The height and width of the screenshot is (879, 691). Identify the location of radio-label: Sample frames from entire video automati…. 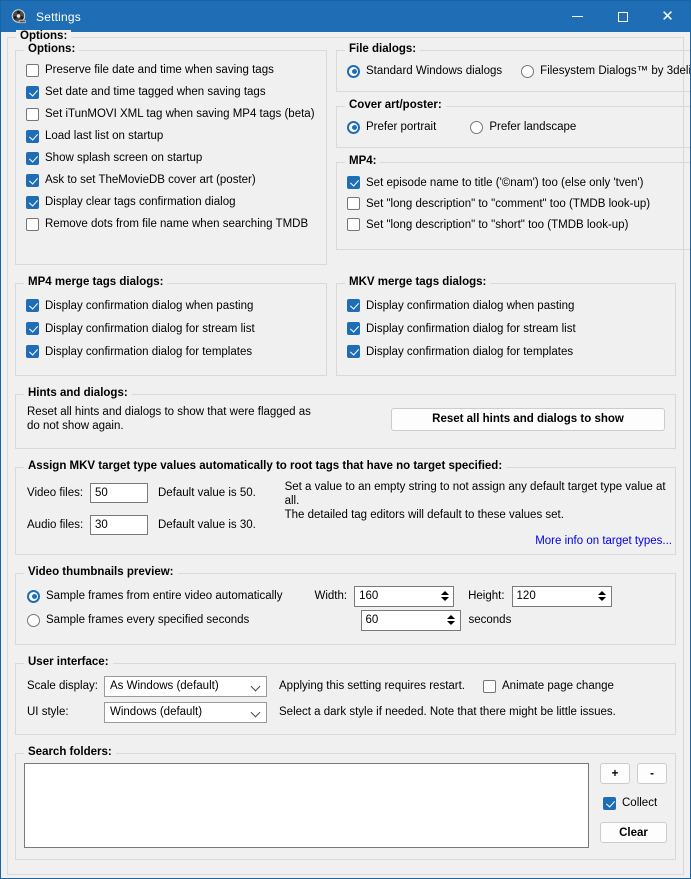
(164, 596).